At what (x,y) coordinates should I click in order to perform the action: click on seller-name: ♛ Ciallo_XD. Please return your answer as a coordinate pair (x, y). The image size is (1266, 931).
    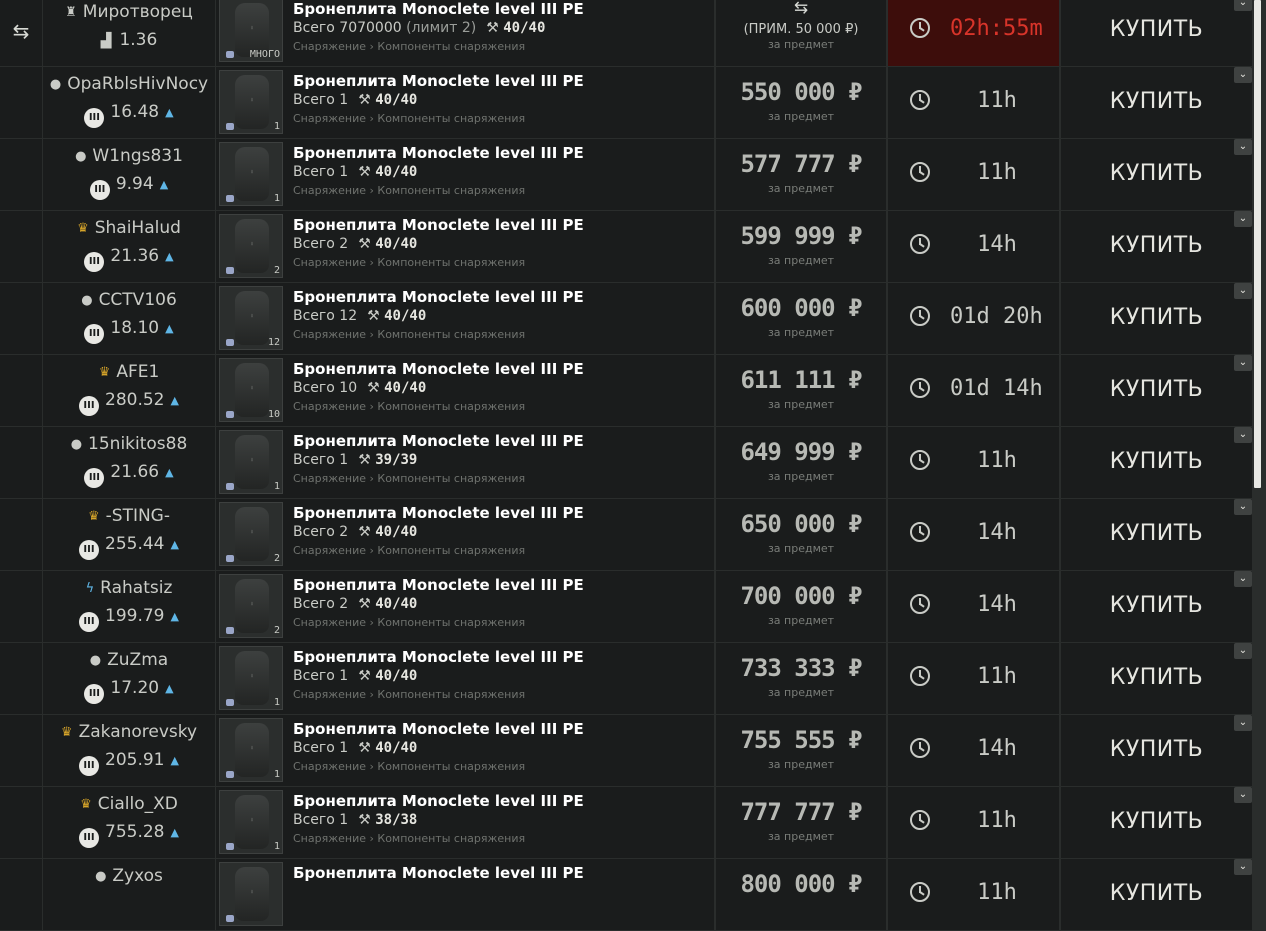
    Looking at the image, I should click on (129, 804).